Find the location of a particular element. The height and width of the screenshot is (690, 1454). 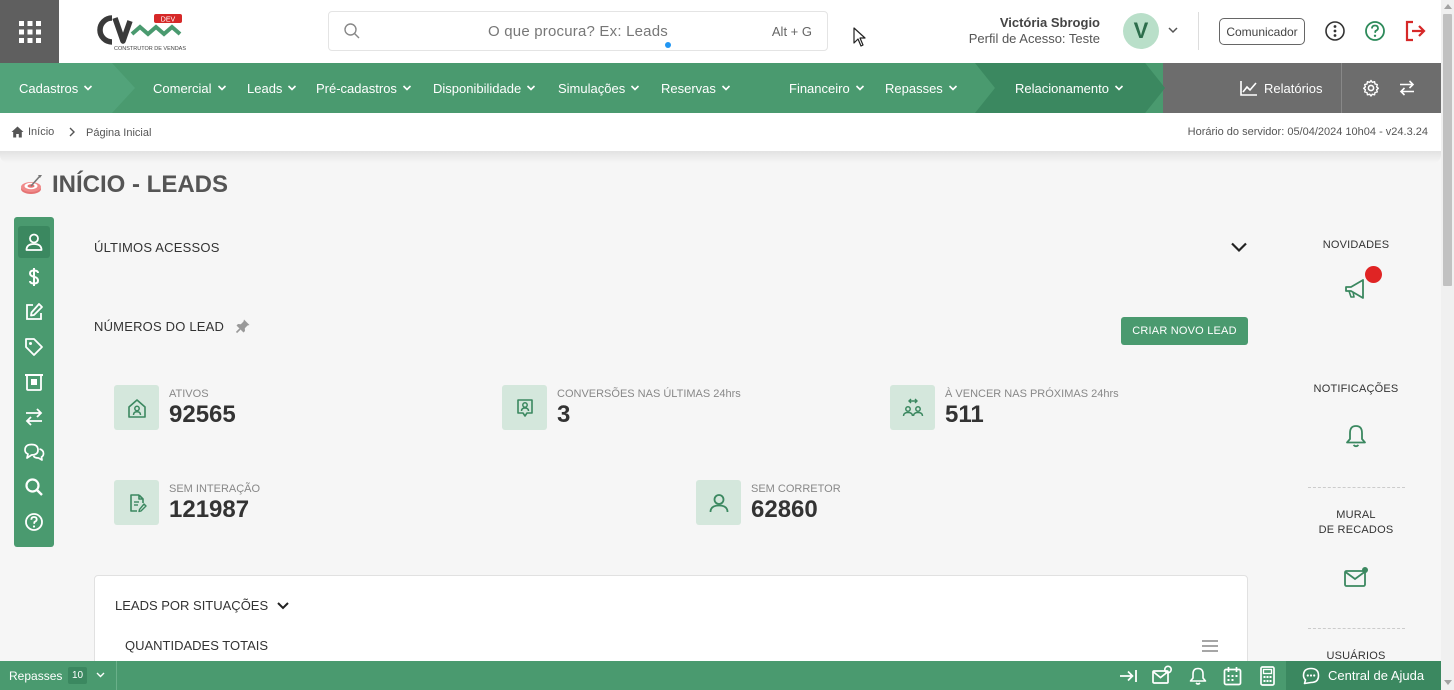

nav-disponibilidade-label: Disponibilidade is located at coordinates (477, 88).